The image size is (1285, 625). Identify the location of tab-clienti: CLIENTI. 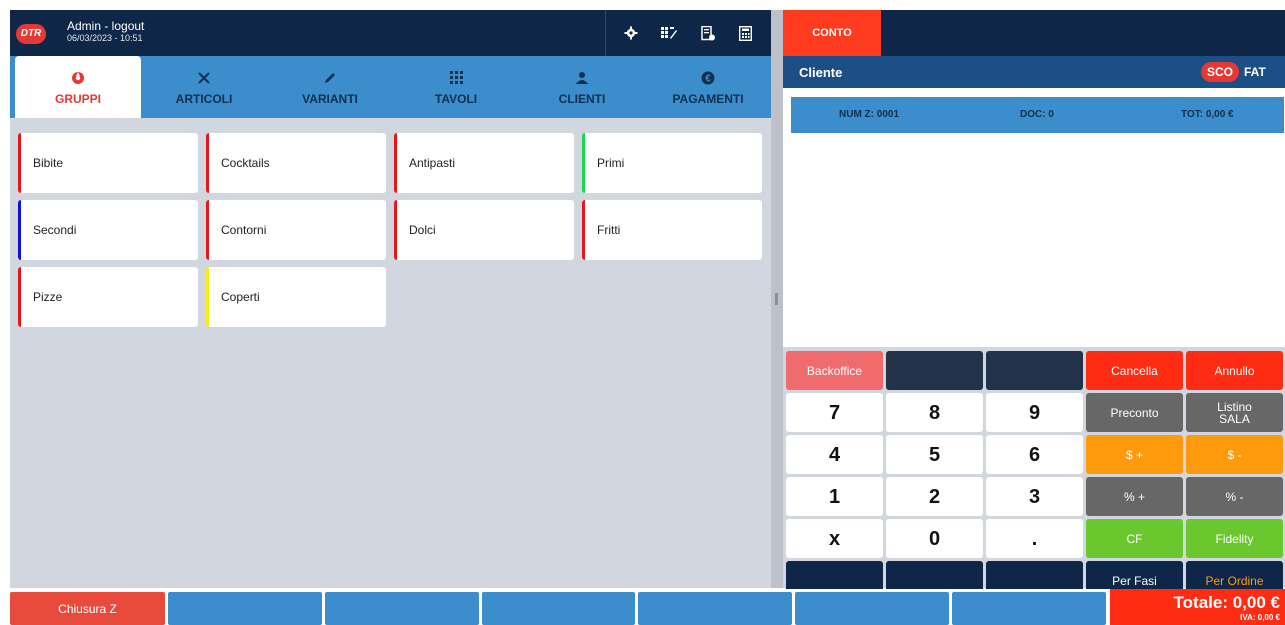
(582, 87).